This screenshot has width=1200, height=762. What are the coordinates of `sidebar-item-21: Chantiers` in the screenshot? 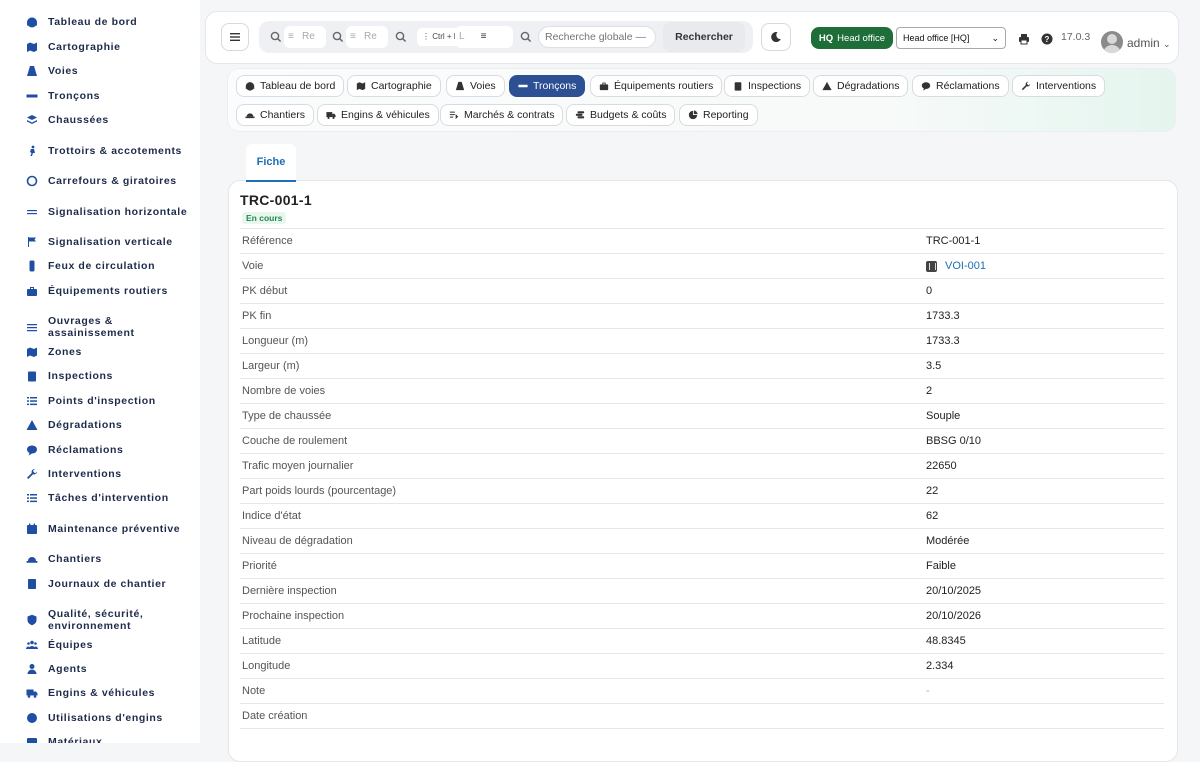 It's located at (64, 559).